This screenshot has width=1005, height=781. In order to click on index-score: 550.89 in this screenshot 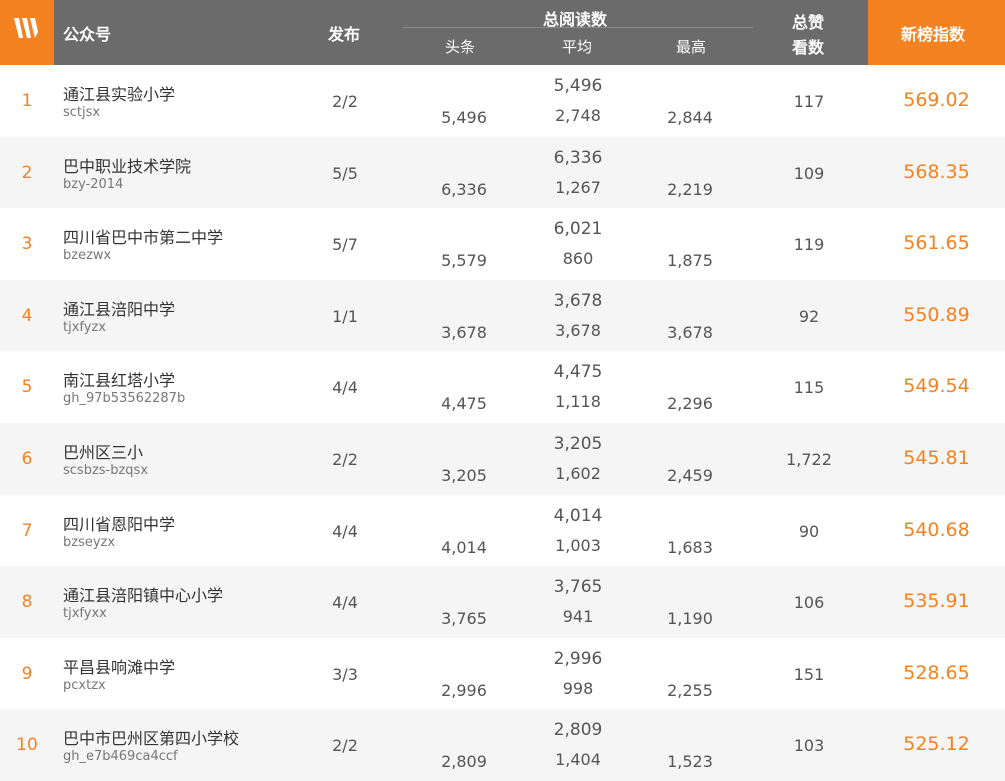, I will do `click(936, 314)`.